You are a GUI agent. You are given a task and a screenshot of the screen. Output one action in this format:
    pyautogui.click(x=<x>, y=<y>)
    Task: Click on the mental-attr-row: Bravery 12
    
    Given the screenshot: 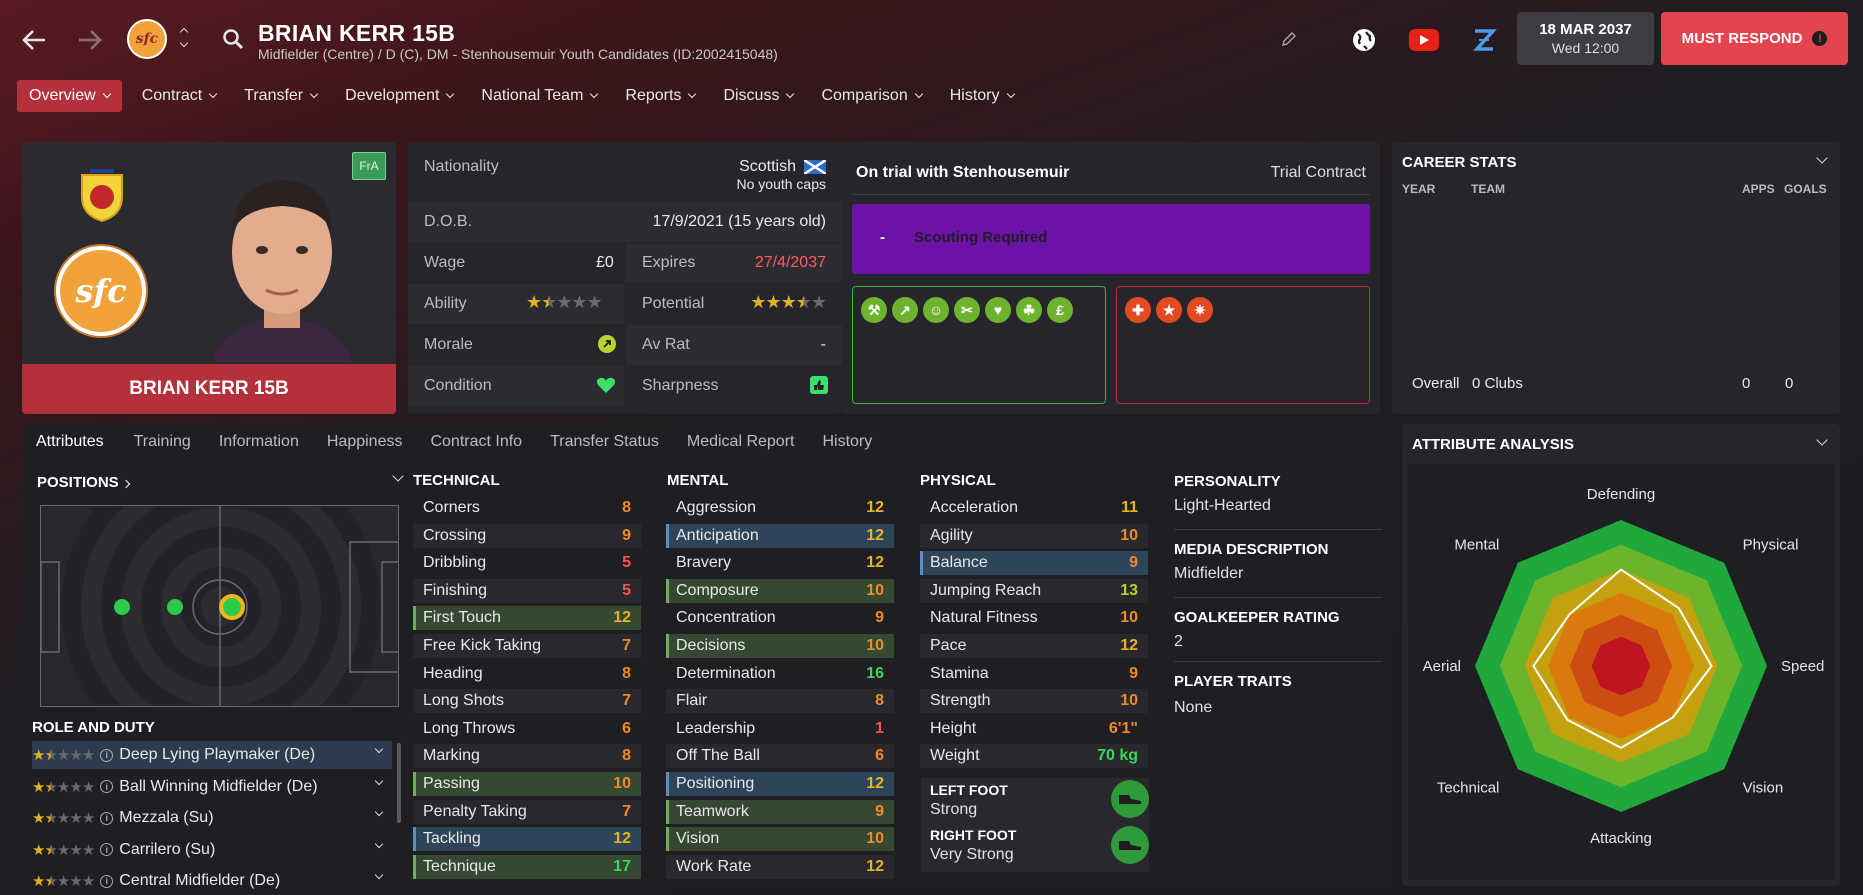 What is the action you would take?
    pyautogui.click(x=780, y=563)
    